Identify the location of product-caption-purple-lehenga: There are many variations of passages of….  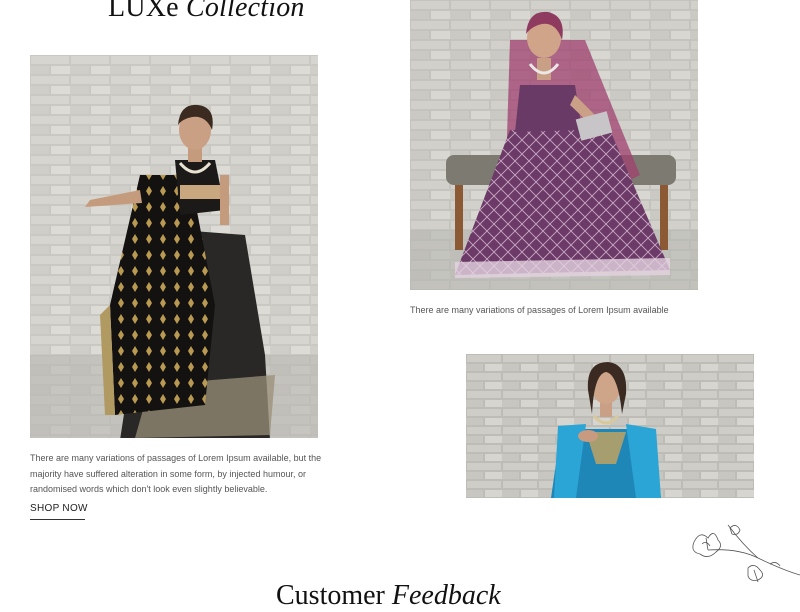
(539, 310).